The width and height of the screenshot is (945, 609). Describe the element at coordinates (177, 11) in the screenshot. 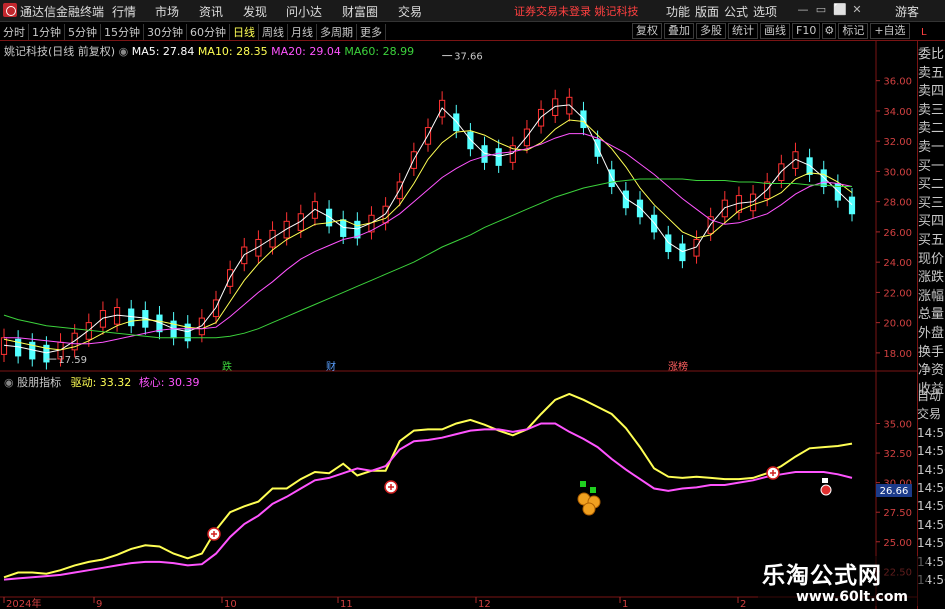

I see `menu-shichang: 市场` at that location.